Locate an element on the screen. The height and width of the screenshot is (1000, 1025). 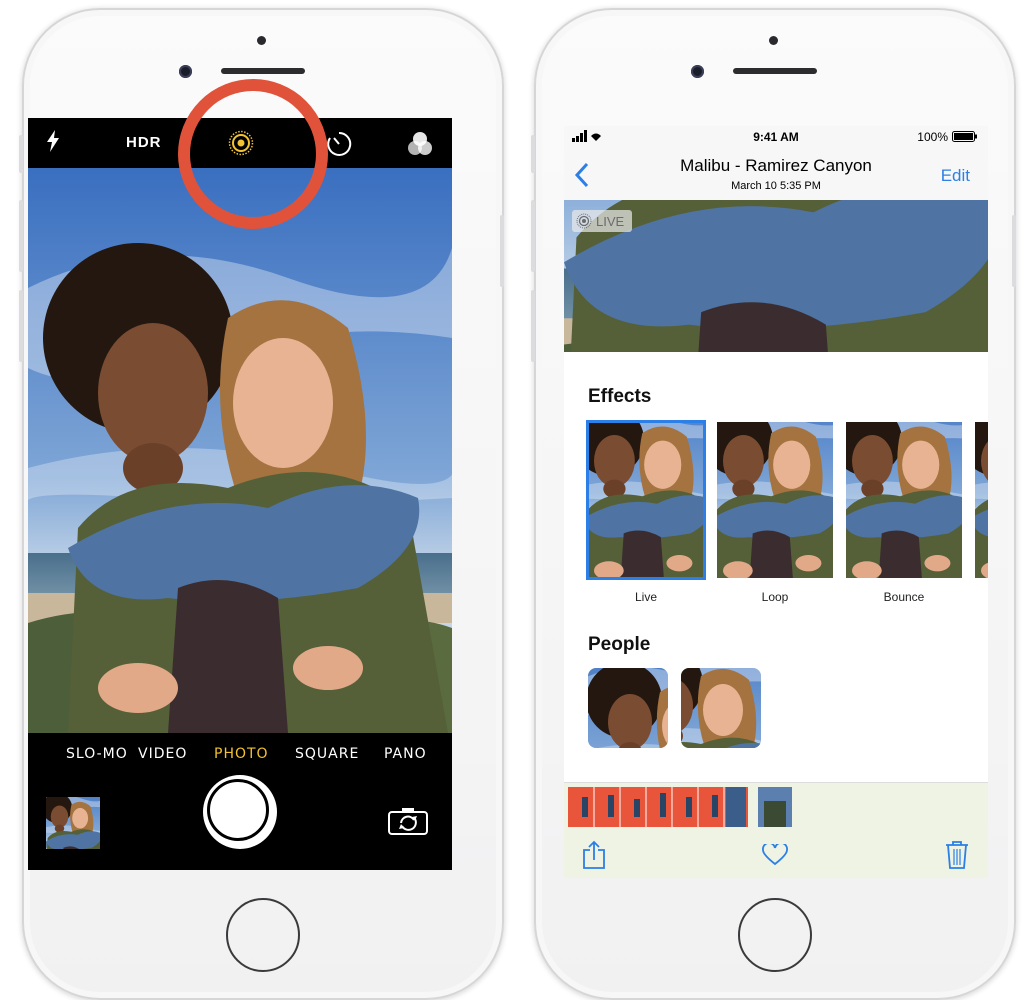
mode-photo: PHOTO is located at coordinates (241, 754).